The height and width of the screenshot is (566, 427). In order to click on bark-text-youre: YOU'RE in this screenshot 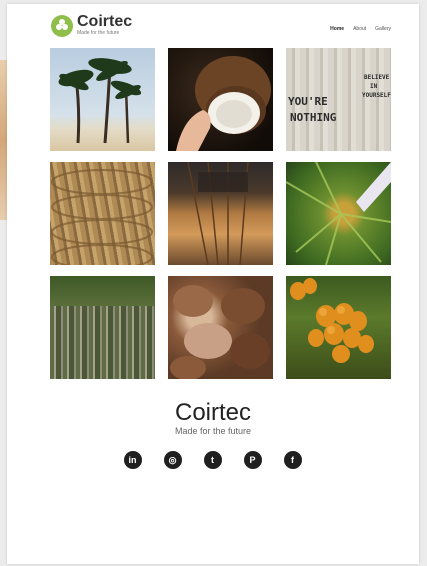, I will do `click(308, 101)`.